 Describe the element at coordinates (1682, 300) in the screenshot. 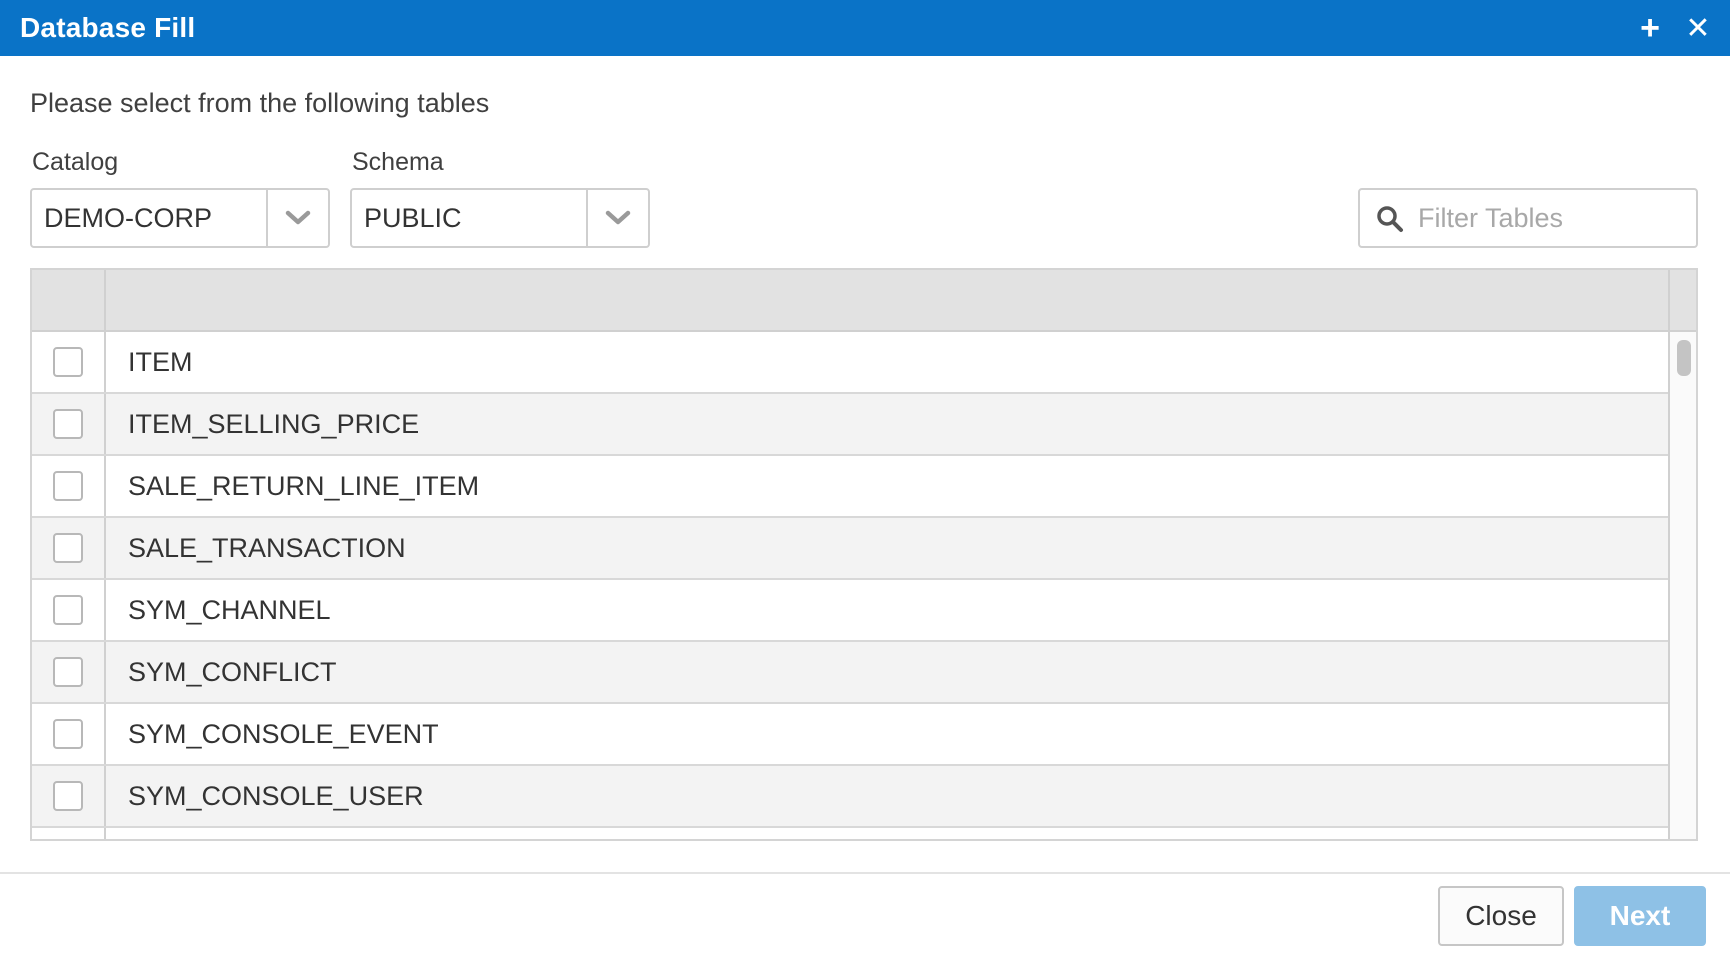

I see `scrollbar-header-spacer` at that location.